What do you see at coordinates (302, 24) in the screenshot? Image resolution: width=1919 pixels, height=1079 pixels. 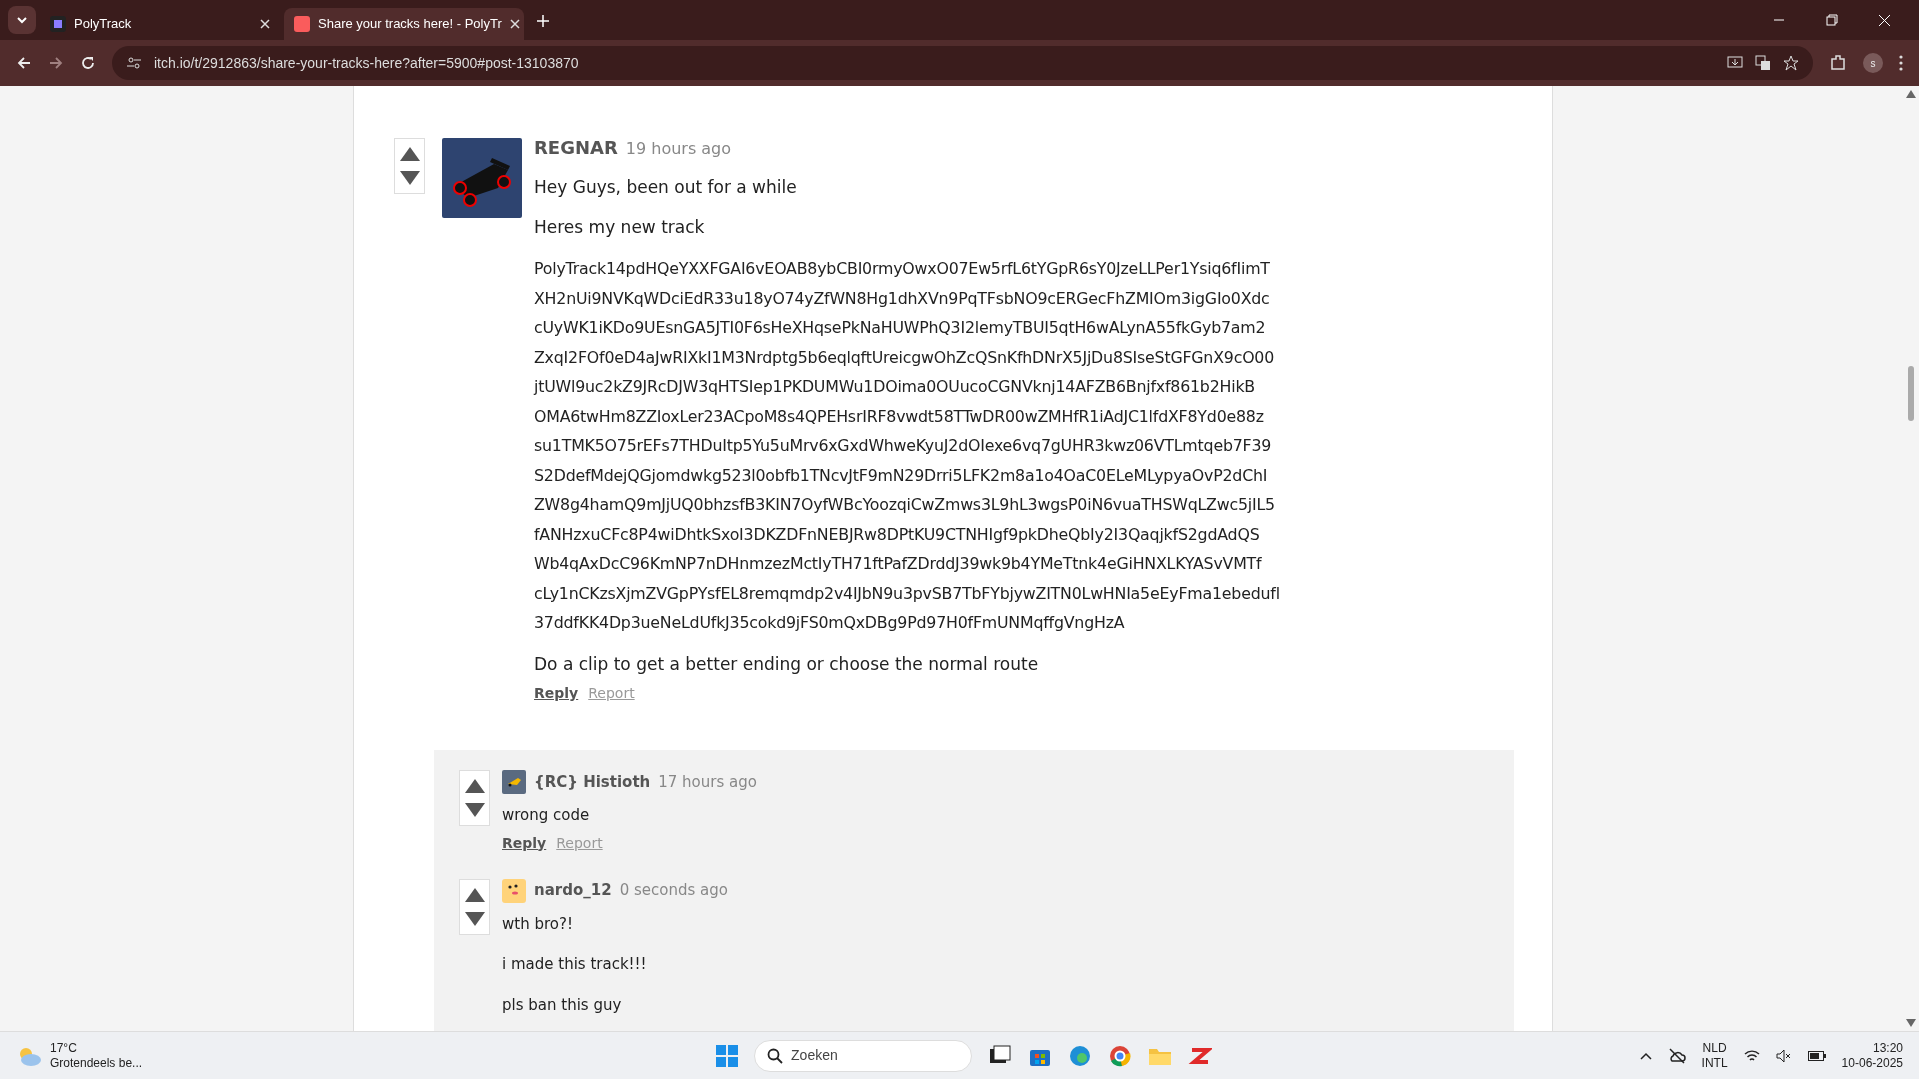 I see `site-icon` at bounding box center [302, 24].